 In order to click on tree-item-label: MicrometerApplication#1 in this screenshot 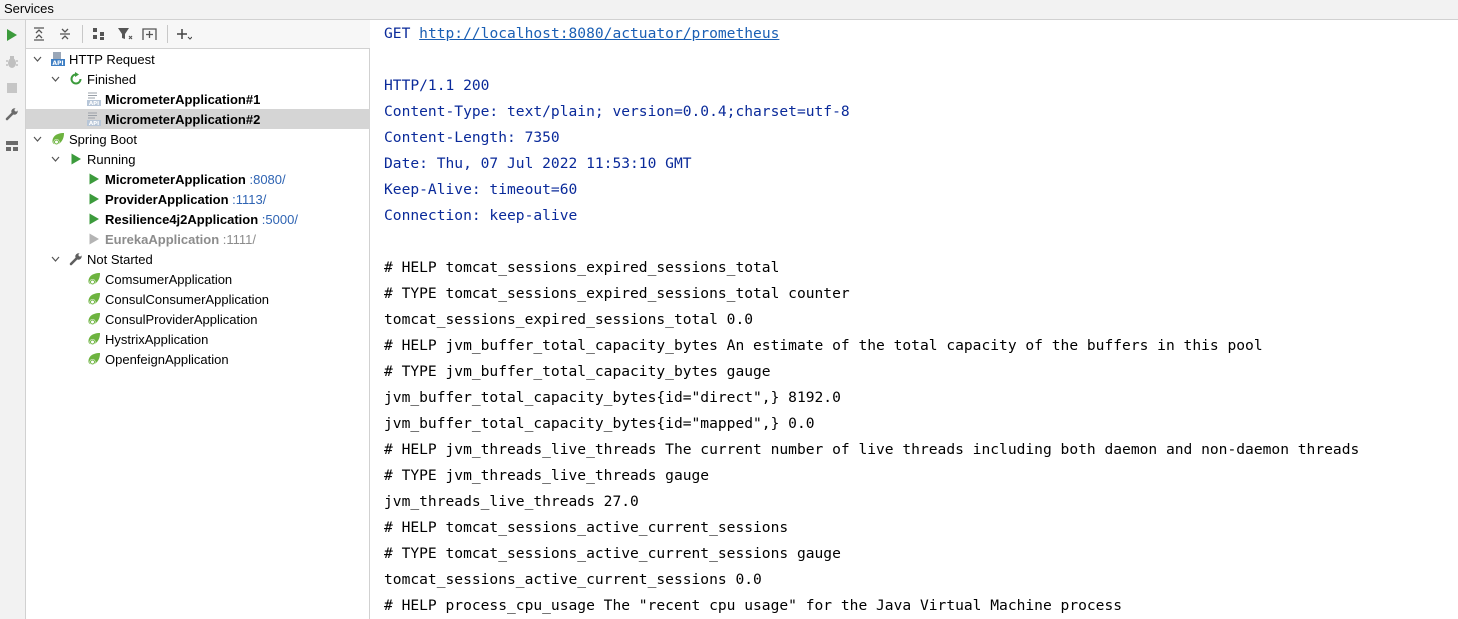, I will do `click(183, 99)`.